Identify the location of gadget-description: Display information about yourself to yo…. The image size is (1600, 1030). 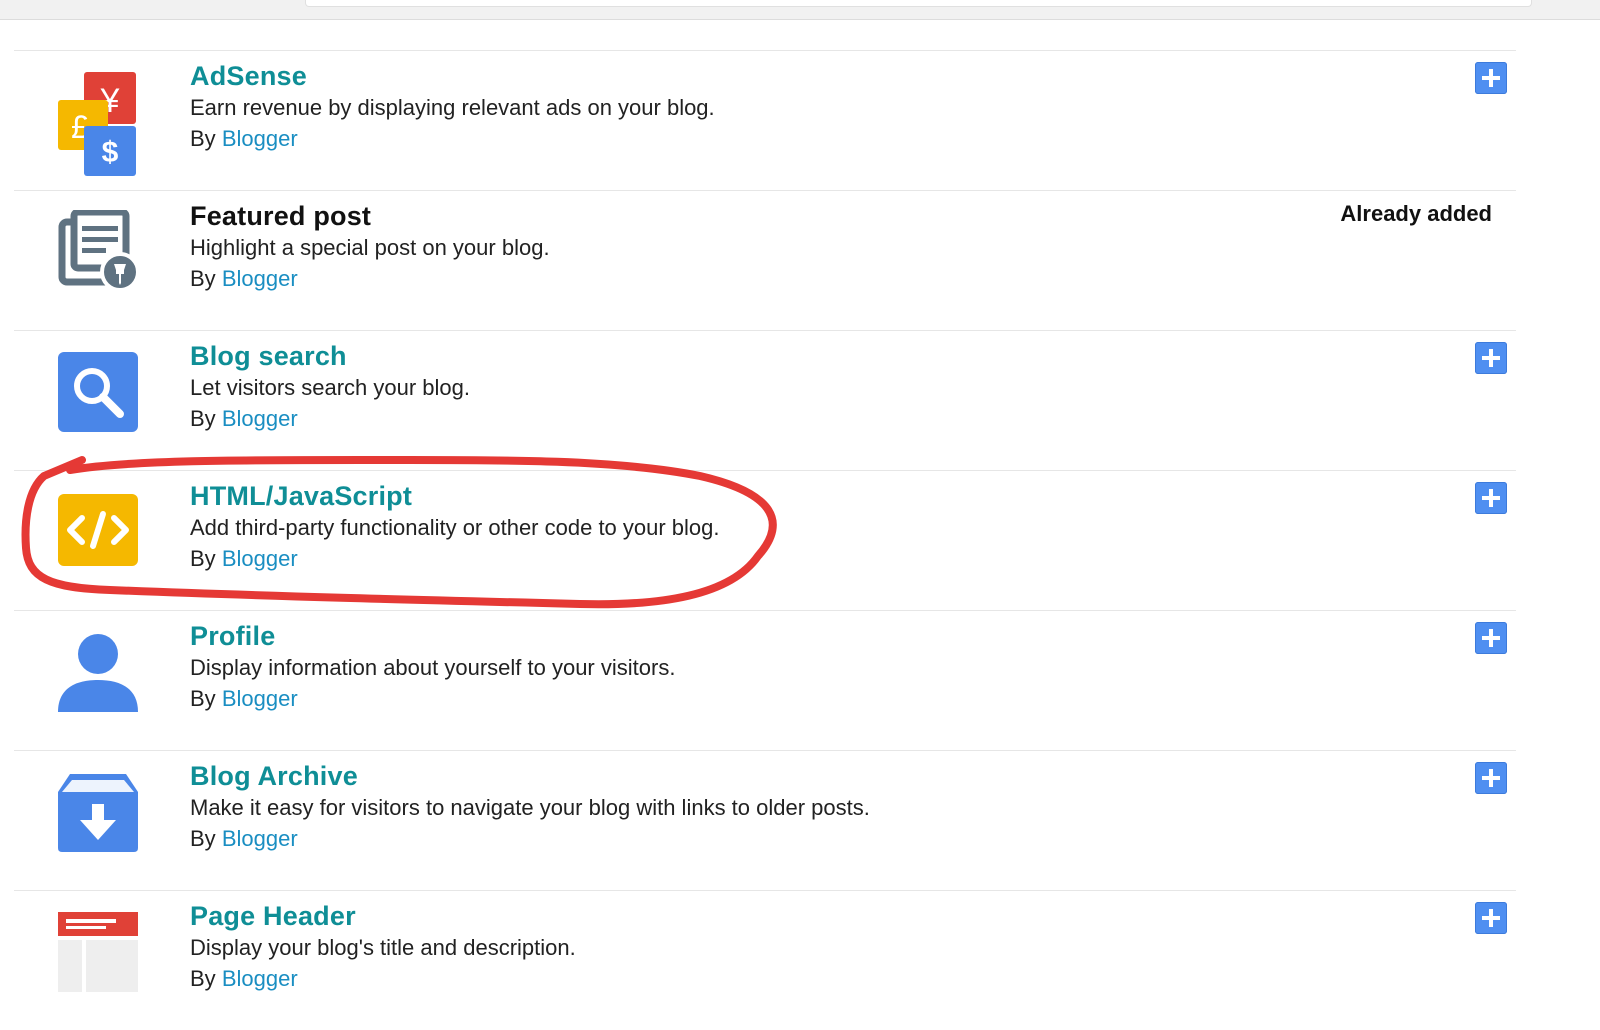
(433, 667).